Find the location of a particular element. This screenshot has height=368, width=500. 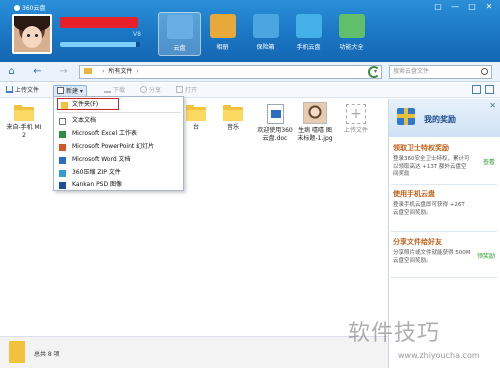

reward-action-link: 查看 is located at coordinates (489, 161).